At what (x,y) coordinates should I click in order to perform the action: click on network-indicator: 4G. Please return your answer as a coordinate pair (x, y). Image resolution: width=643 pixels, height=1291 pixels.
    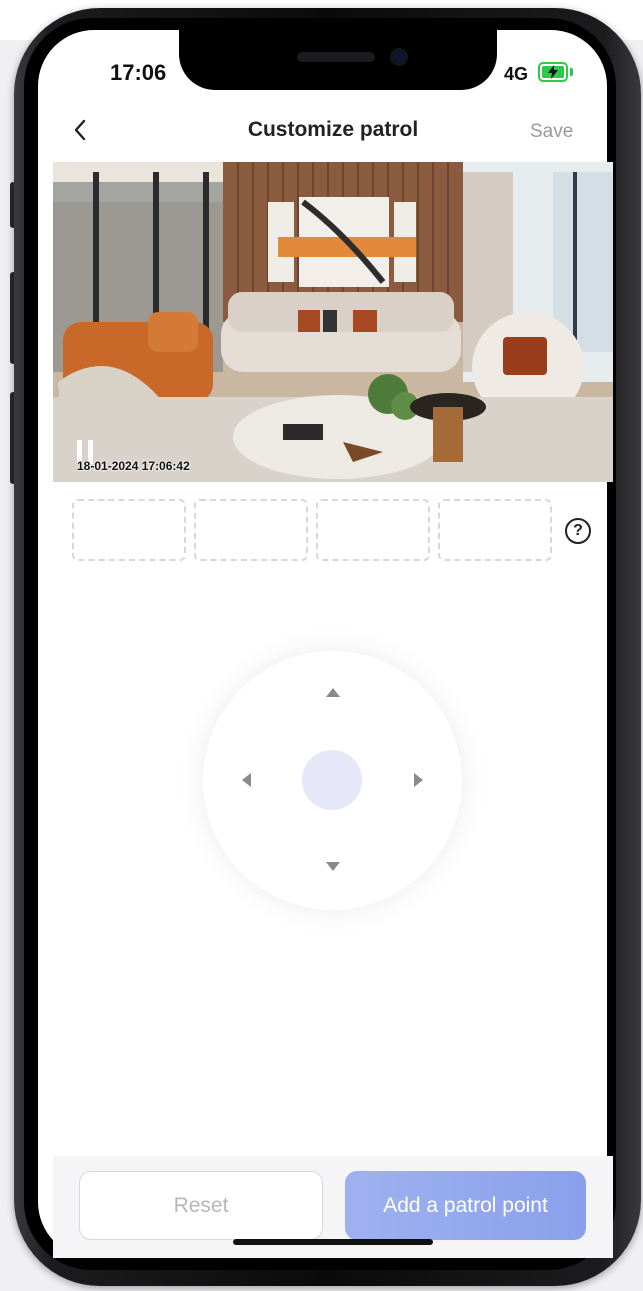
    Looking at the image, I should click on (516, 74).